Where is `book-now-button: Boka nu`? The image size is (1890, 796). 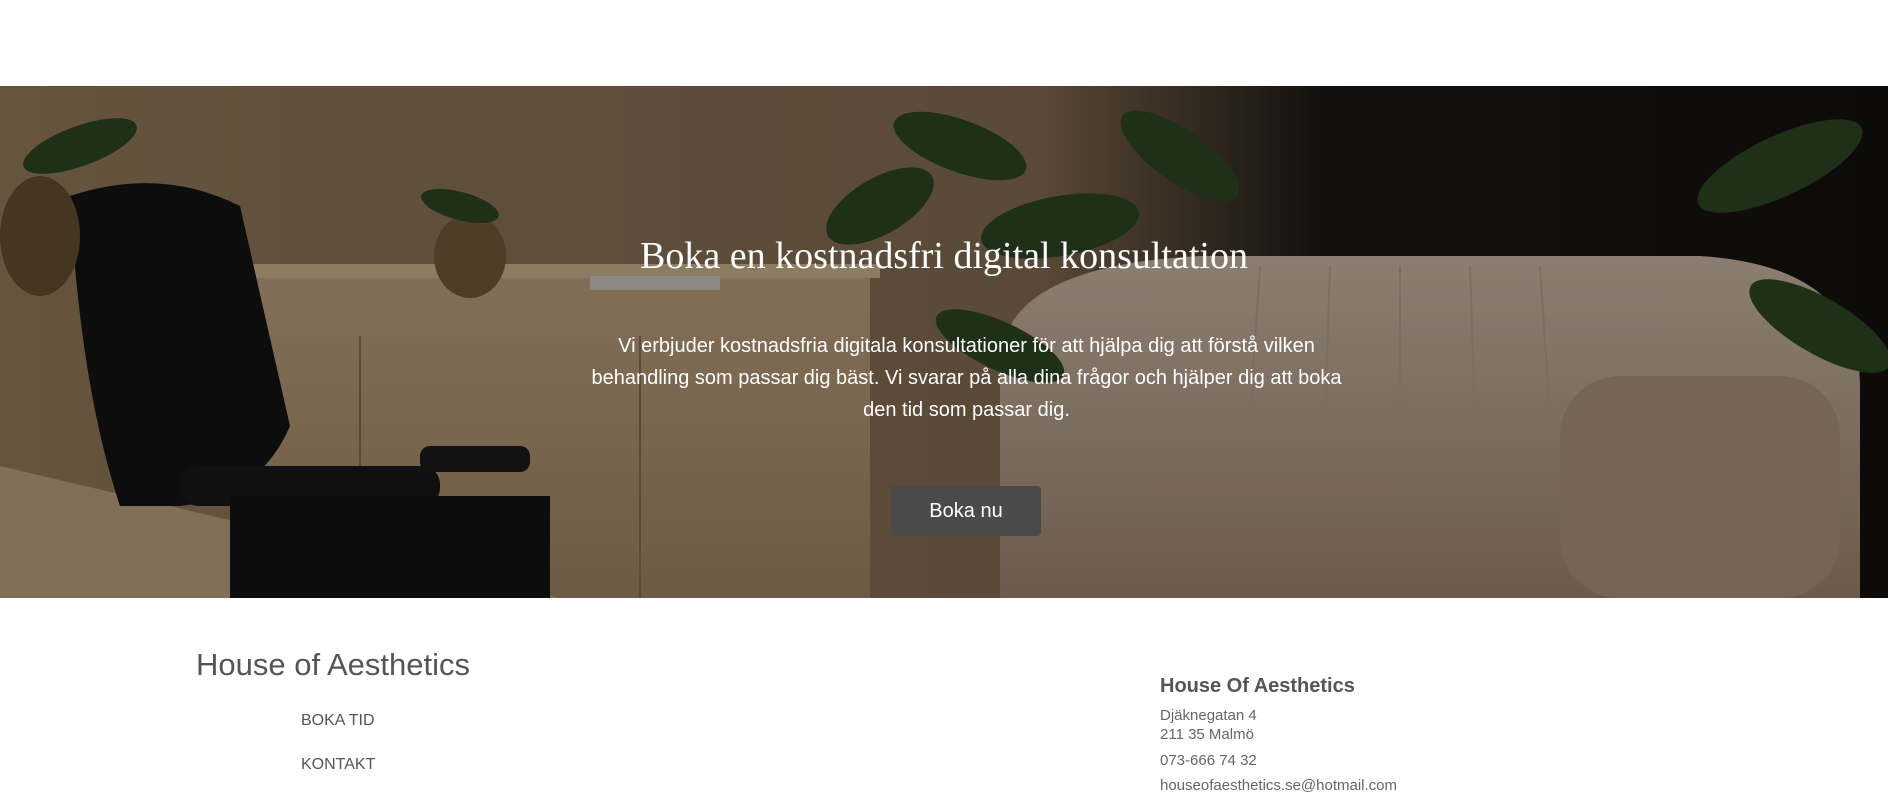 book-now-button: Boka nu is located at coordinates (966, 511).